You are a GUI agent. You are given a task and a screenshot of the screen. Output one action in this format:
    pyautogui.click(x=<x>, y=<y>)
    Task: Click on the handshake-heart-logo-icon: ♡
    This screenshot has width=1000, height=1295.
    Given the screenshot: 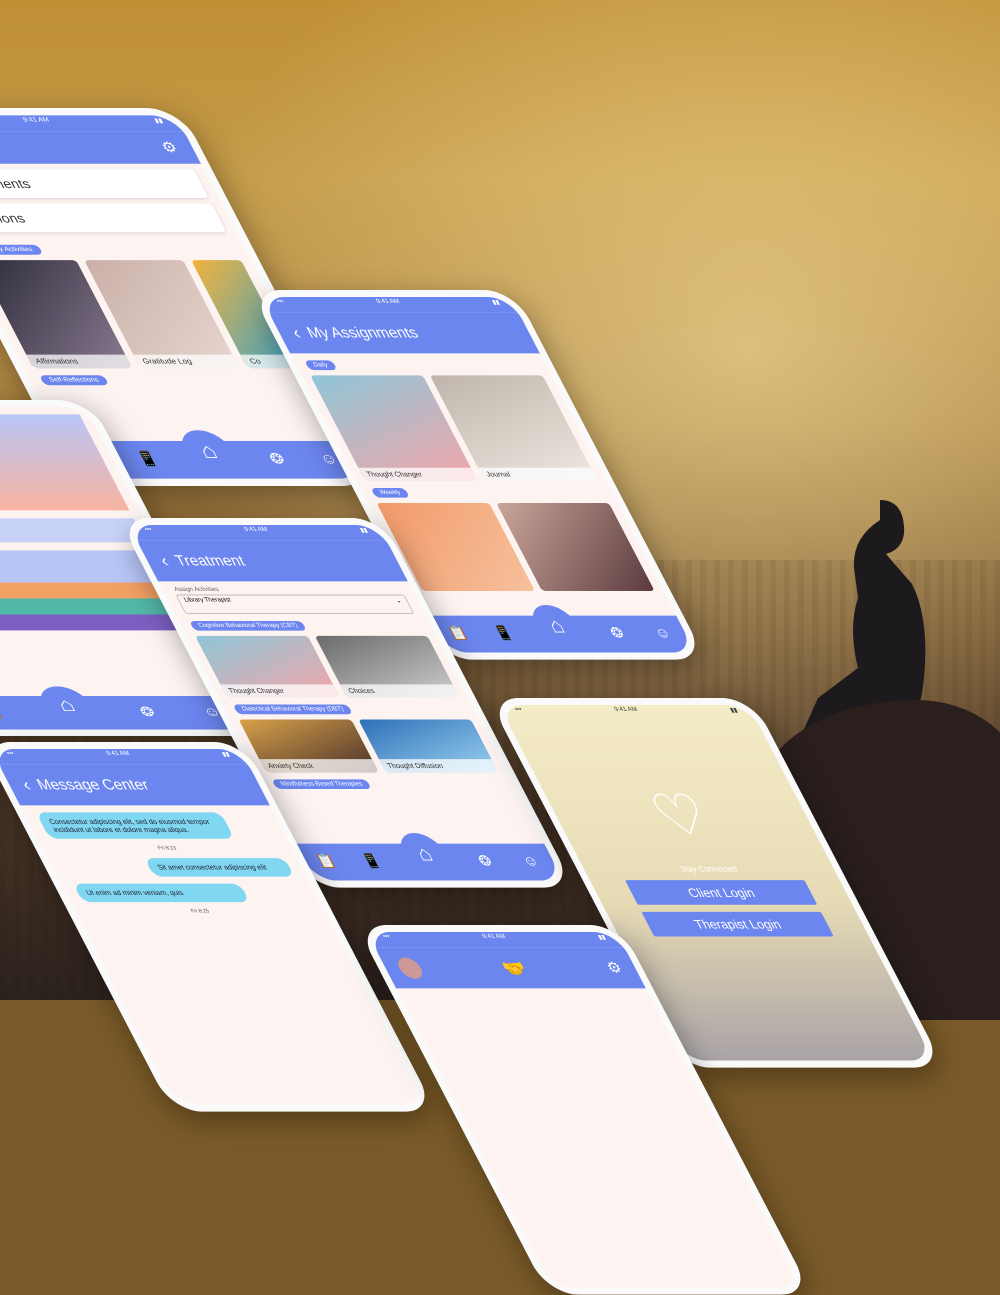 What is the action you would take?
    pyautogui.click(x=681, y=815)
    